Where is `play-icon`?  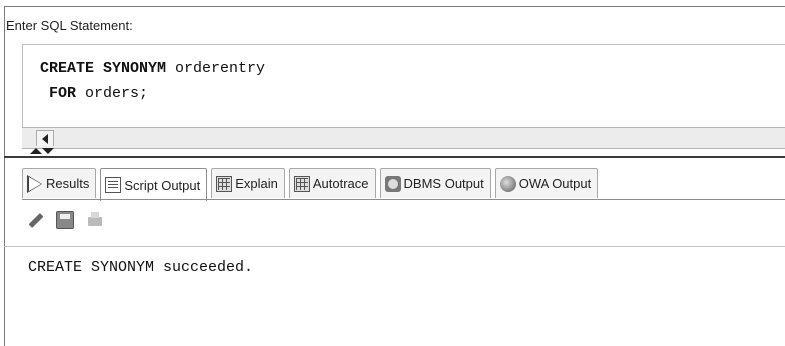
play-icon is located at coordinates (35, 183).